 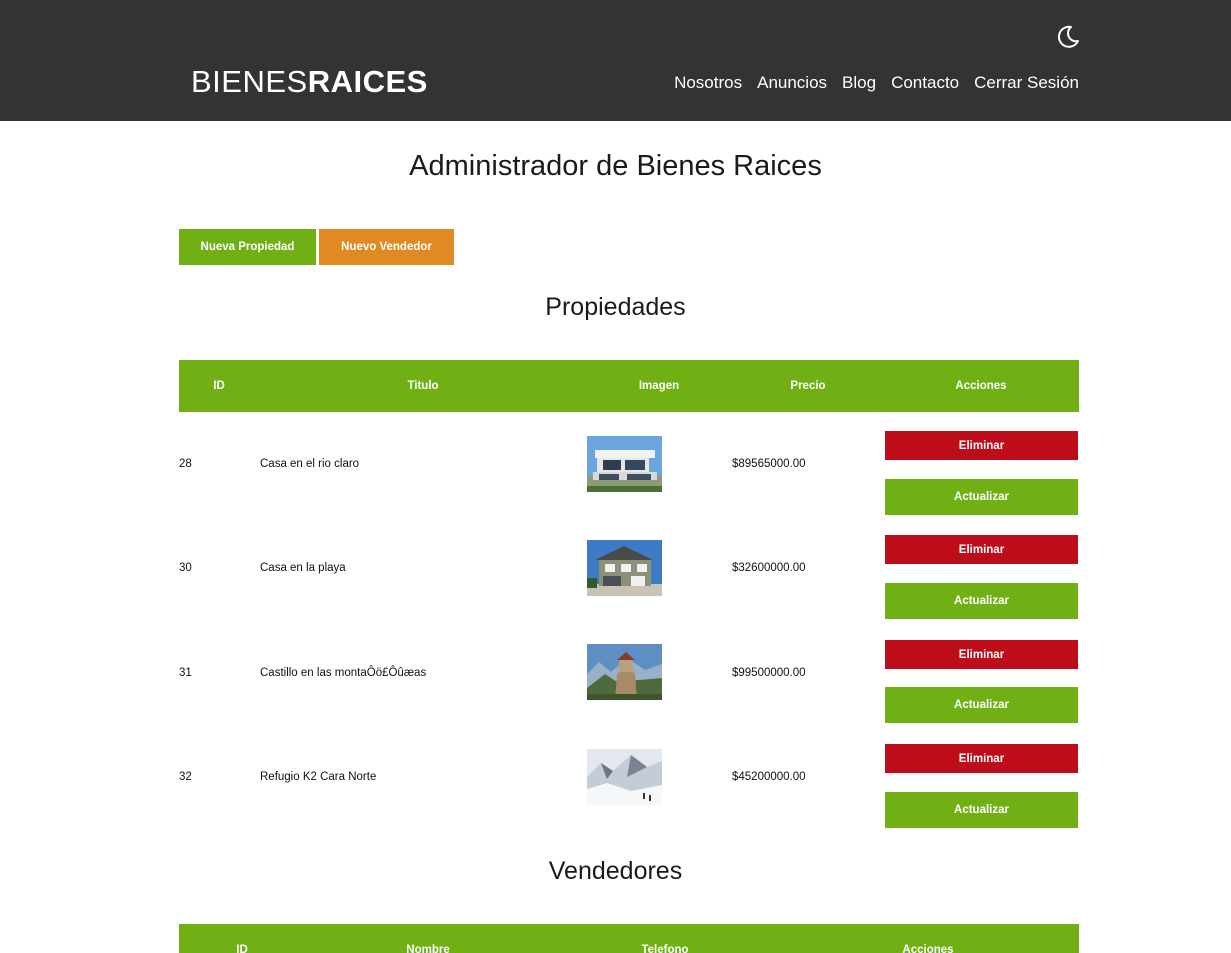 What do you see at coordinates (769, 777) in the screenshot?
I see `property-price: $45200000.00` at bounding box center [769, 777].